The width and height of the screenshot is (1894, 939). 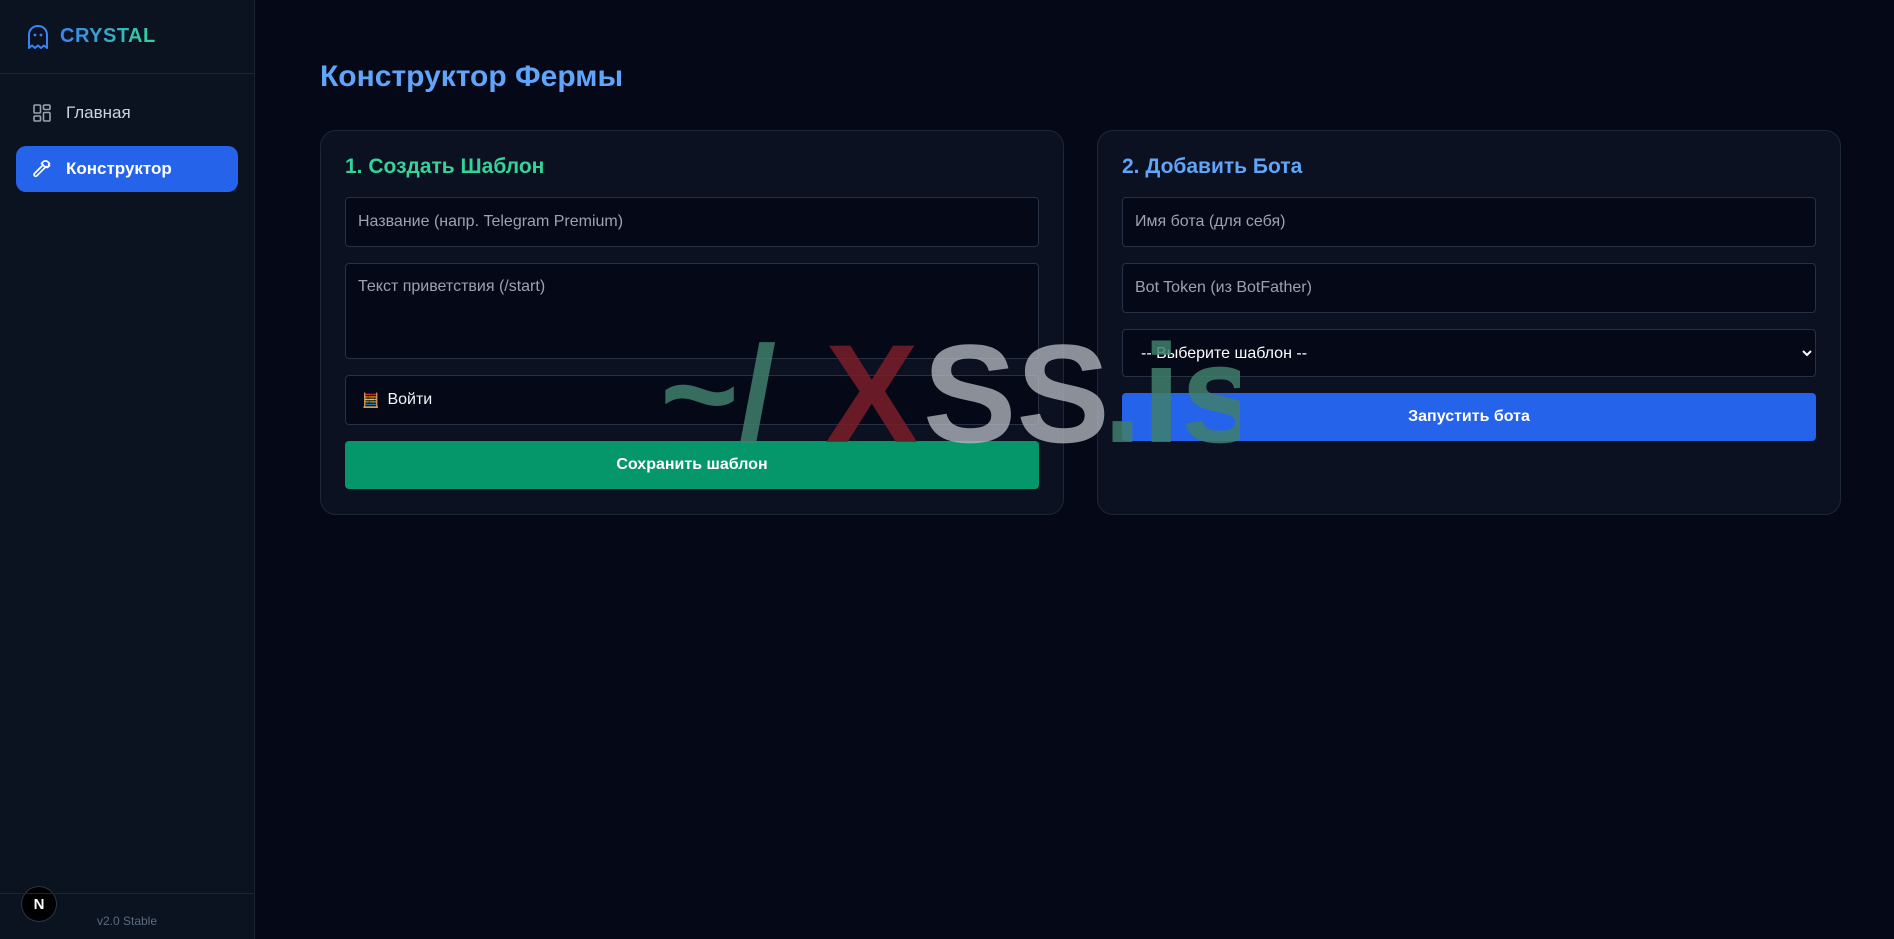 What do you see at coordinates (410, 399) in the screenshot?
I see `button-text-value: Войти` at bounding box center [410, 399].